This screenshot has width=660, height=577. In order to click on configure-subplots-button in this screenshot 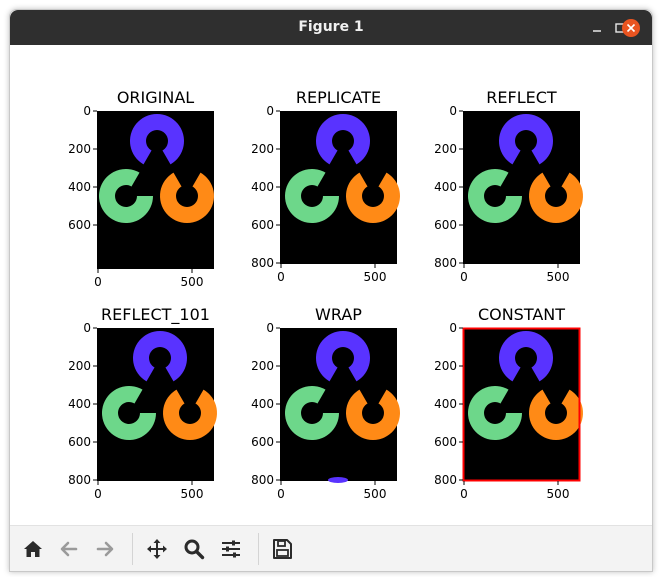, I will do `click(231, 549)`.